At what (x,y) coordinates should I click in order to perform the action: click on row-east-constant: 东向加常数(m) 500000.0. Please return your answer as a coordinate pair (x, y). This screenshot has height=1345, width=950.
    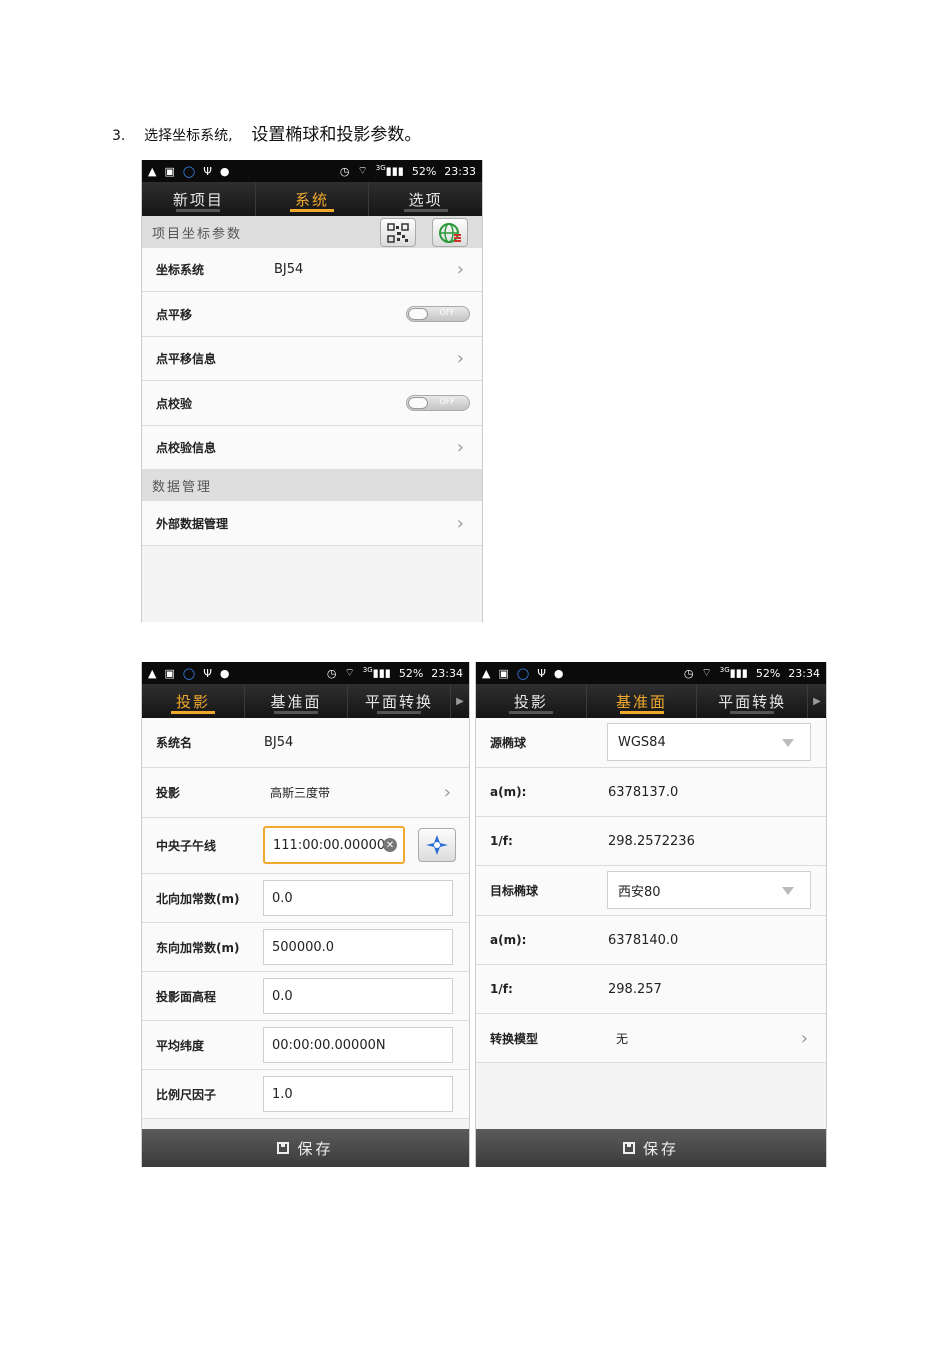
    Looking at the image, I should click on (305, 947).